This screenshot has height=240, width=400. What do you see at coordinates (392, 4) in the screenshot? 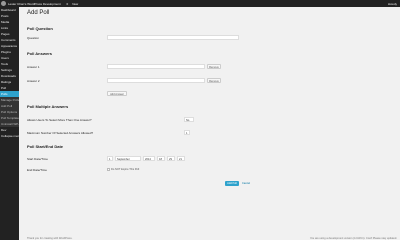
I see `howdy-user-link: Howdy` at bounding box center [392, 4].